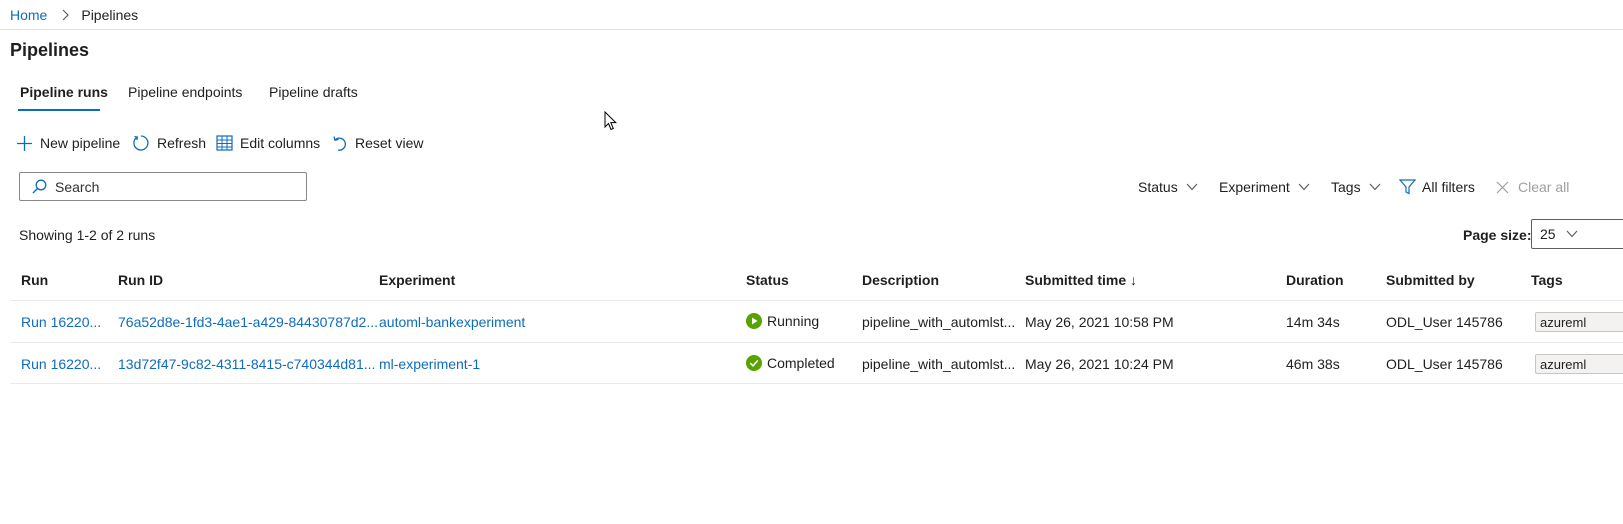  What do you see at coordinates (816, 300) in the screenshot?
I see `header-row-divider` at bounding box center [816, 300].